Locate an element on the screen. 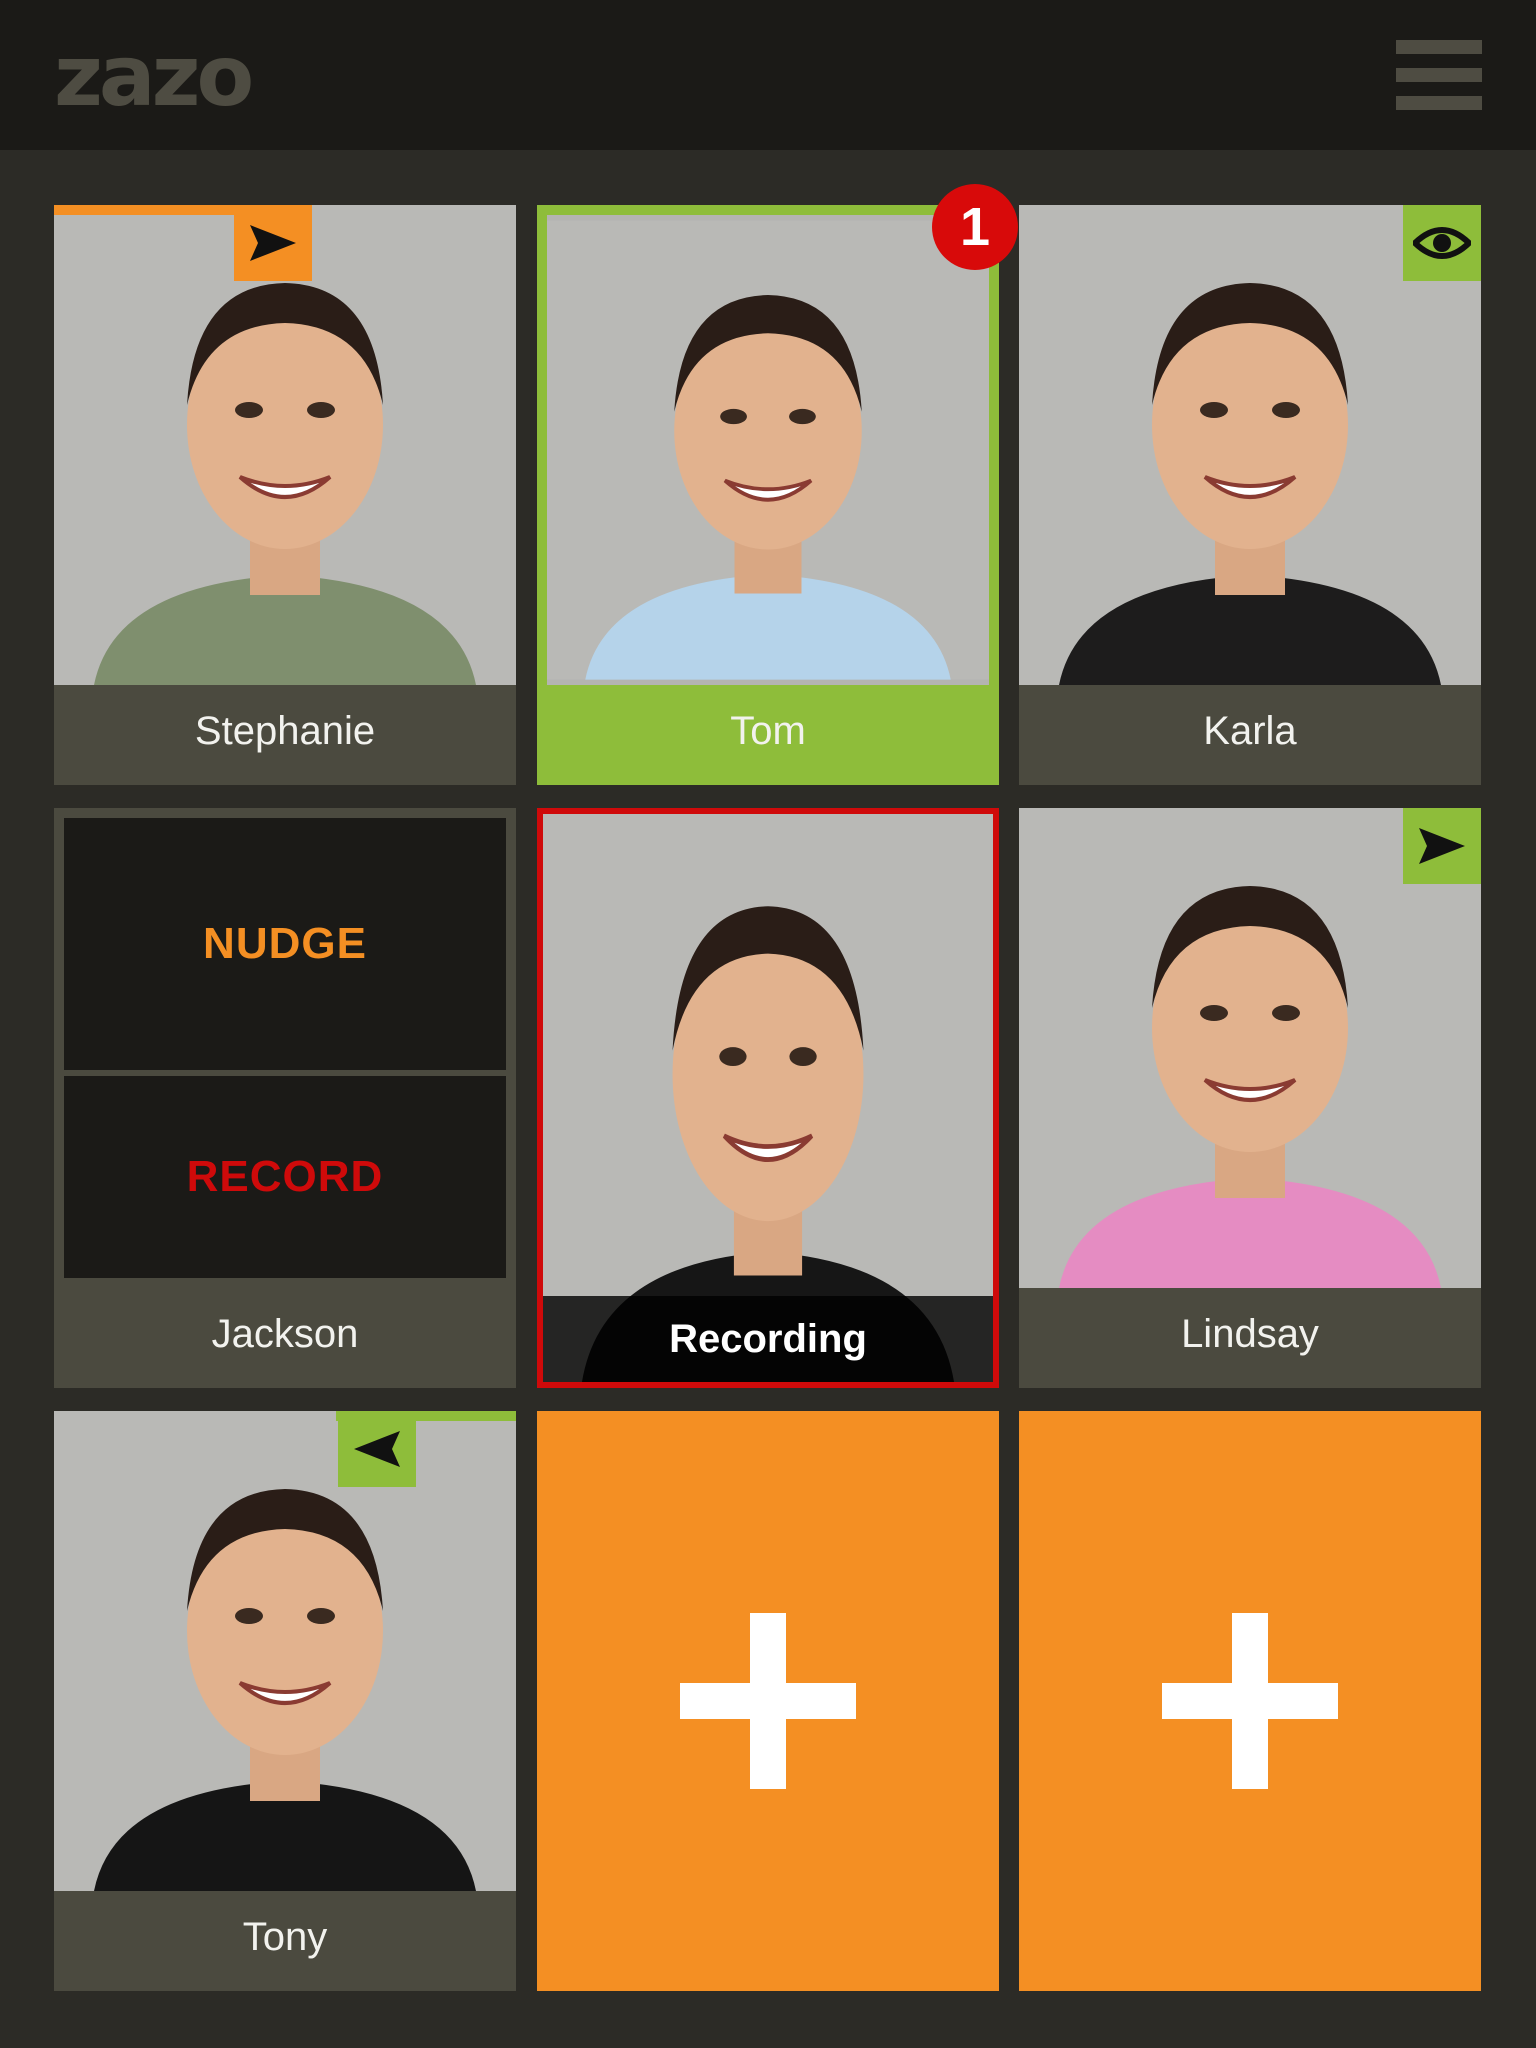  friend-tile-tom: Tom is located at coordinates (768, 495).